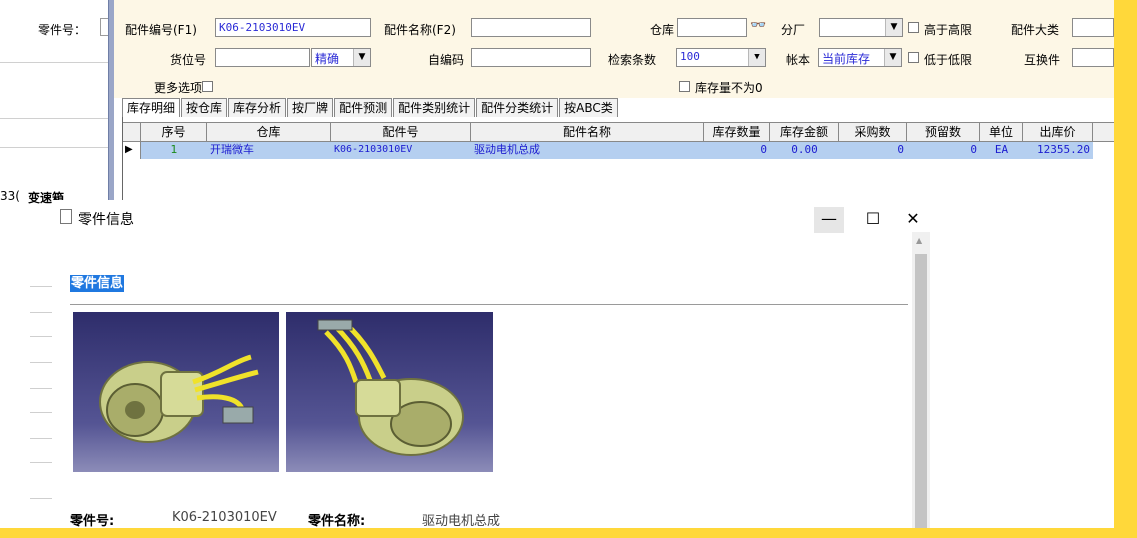  Describe the element at coordinates (363, 107) in the screenshot. I see `tab-forecast: 配件预测` at that location.